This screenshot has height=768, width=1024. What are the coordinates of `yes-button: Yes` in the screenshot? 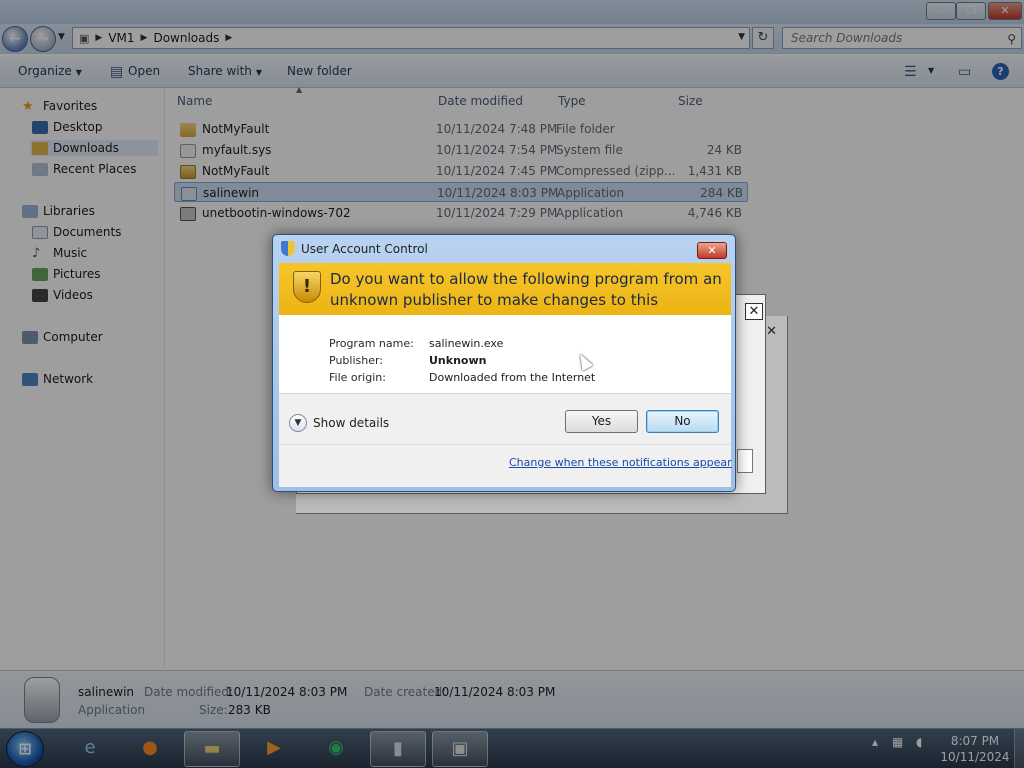 It's located at (601, 421).